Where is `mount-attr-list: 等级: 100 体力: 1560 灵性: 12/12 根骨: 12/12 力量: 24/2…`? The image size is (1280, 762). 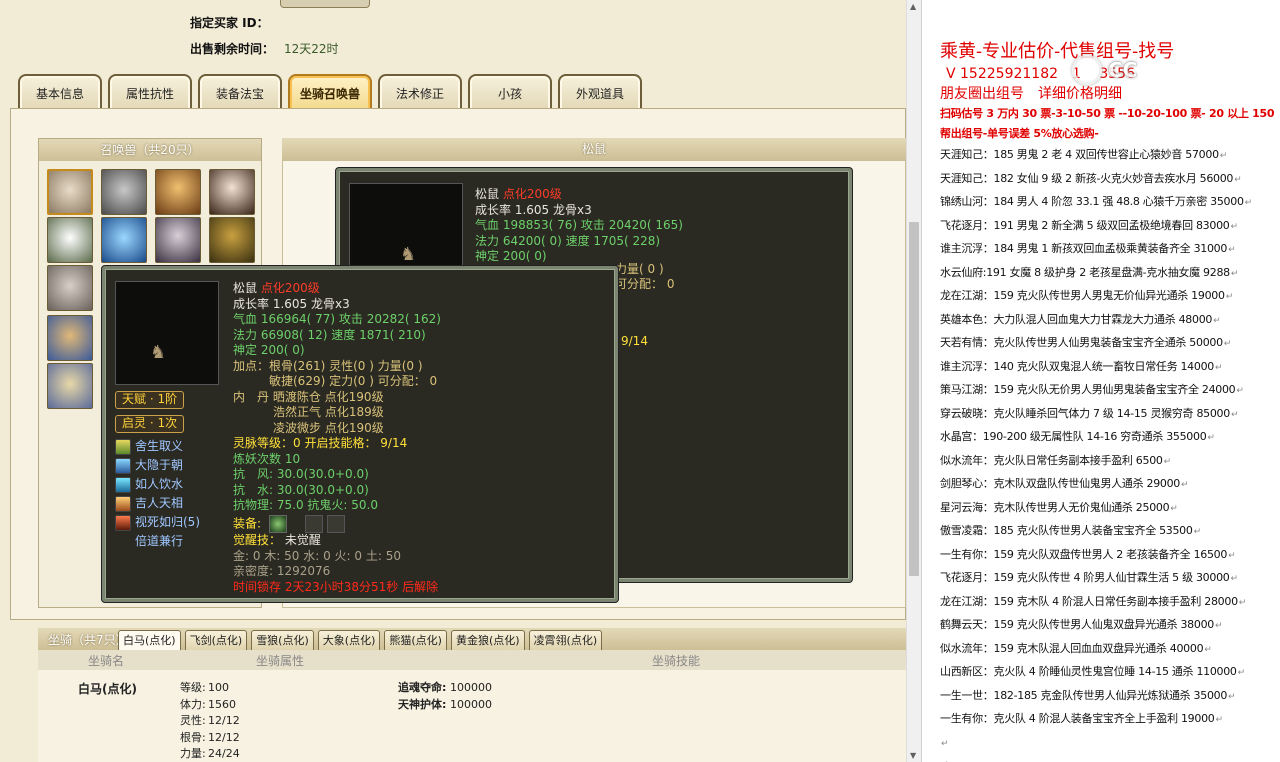 mount-attr-list: 等级: 100 体力: 1560 灵性: 12/12 根骨: 12/12 力量: 24/2… is located at coordinates (210, 721).